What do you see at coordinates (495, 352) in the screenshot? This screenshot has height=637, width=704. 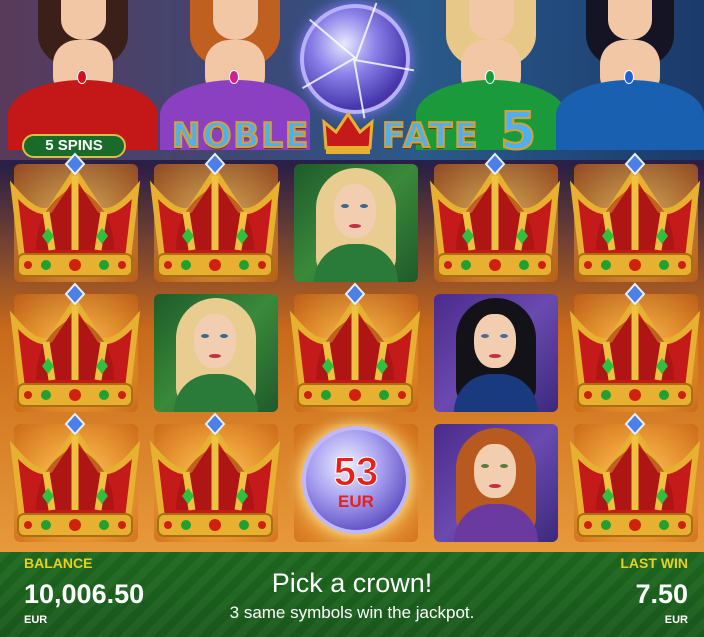 I see `lady-brunette-symbol` at bounding box center [495, 352].